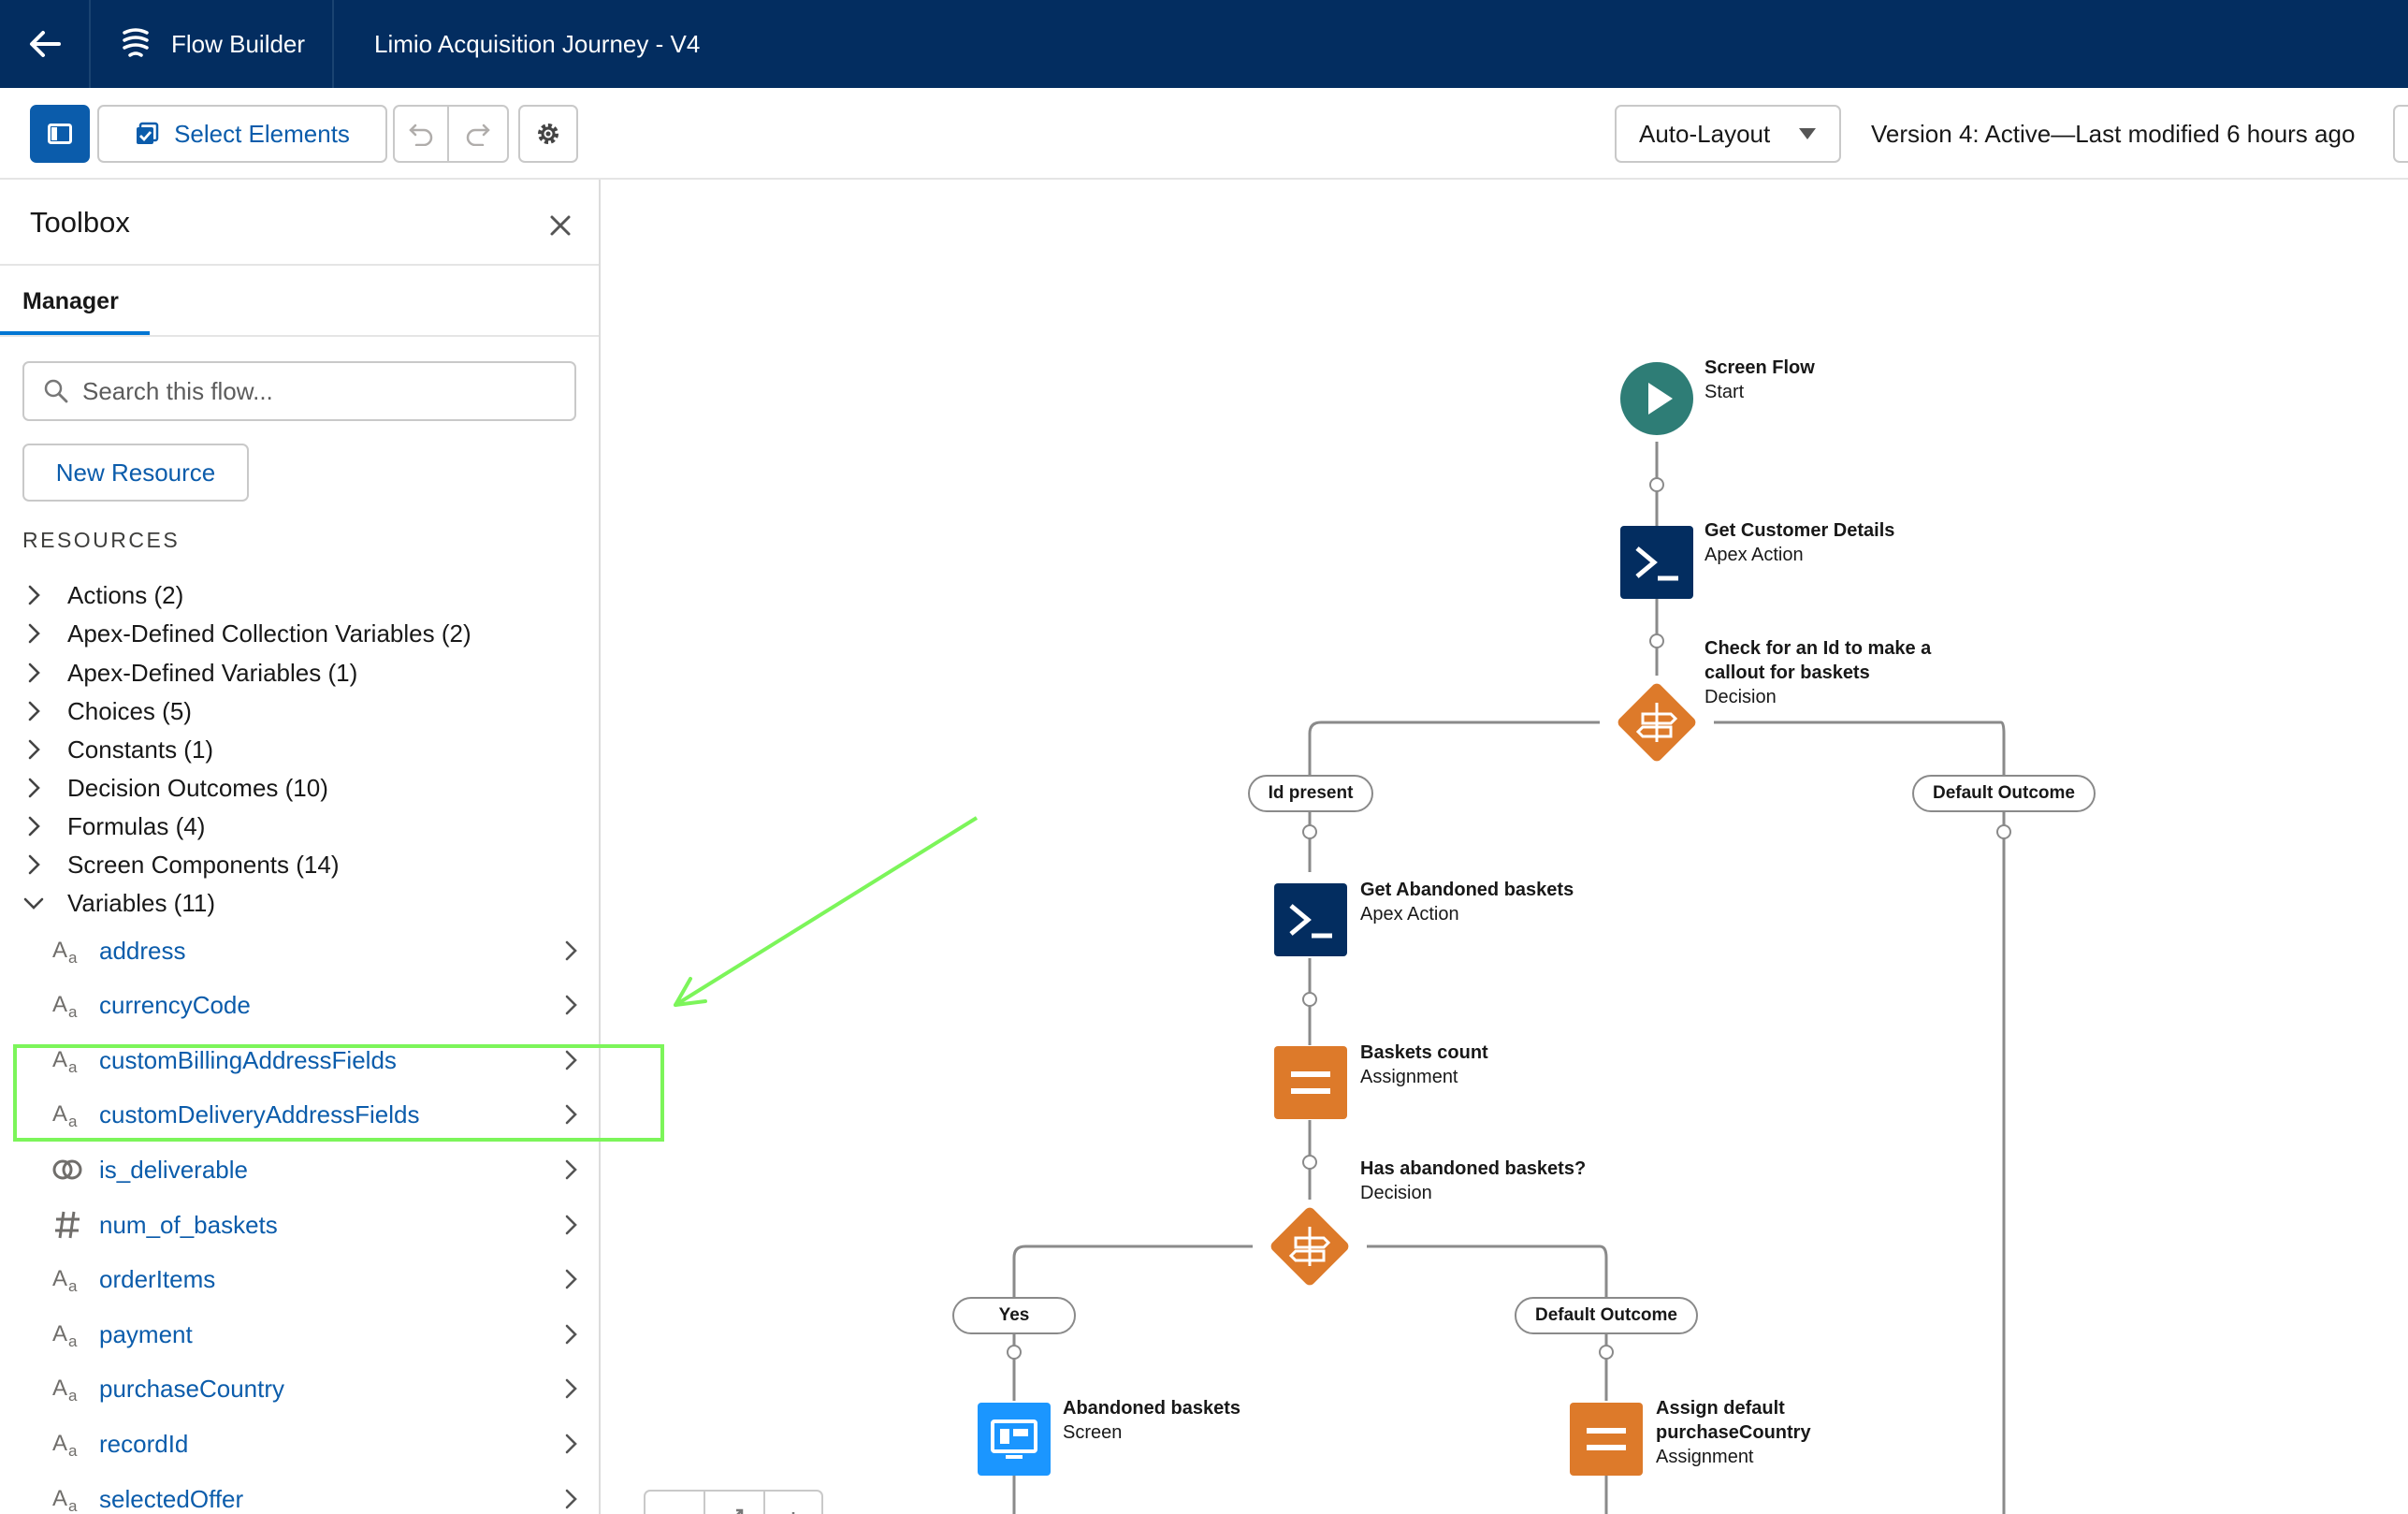 The height and width of the screenshot is (1514, 2408). I want to click on check-id-decision-node, so click(1657, 725).